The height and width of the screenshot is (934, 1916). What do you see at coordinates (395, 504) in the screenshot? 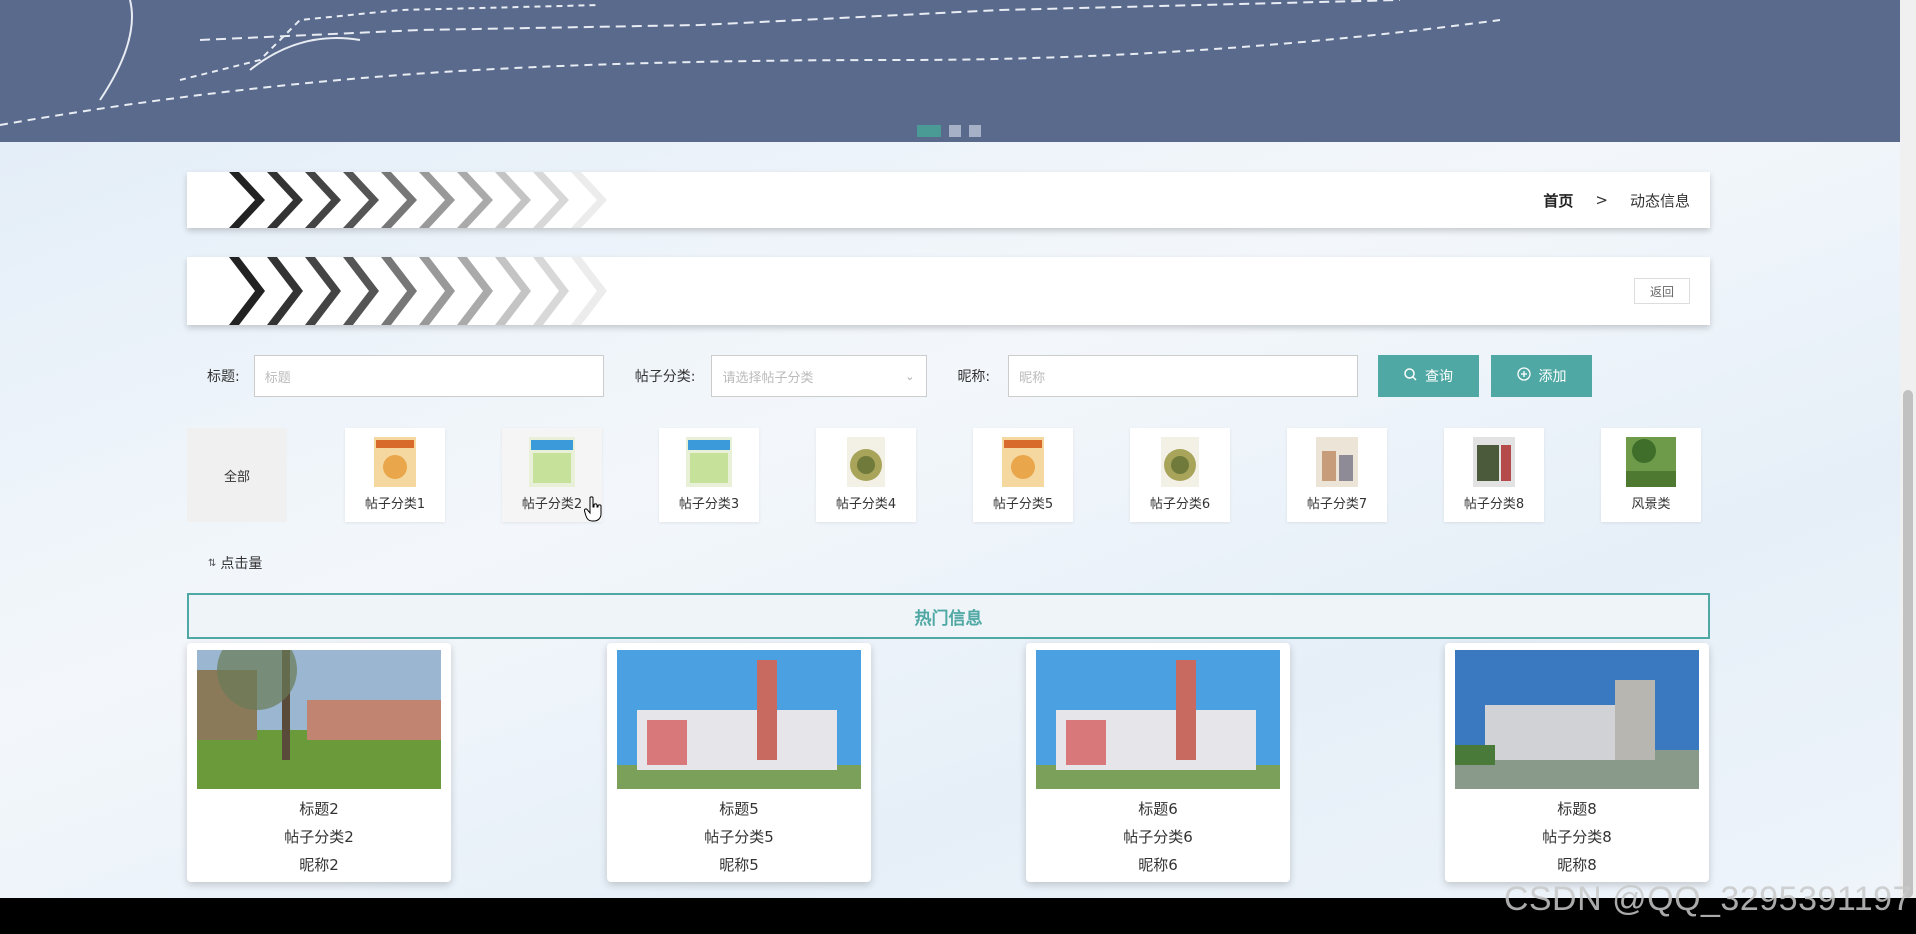
I see `category-label: 帖子分类1` at bounding box center [395, 504].